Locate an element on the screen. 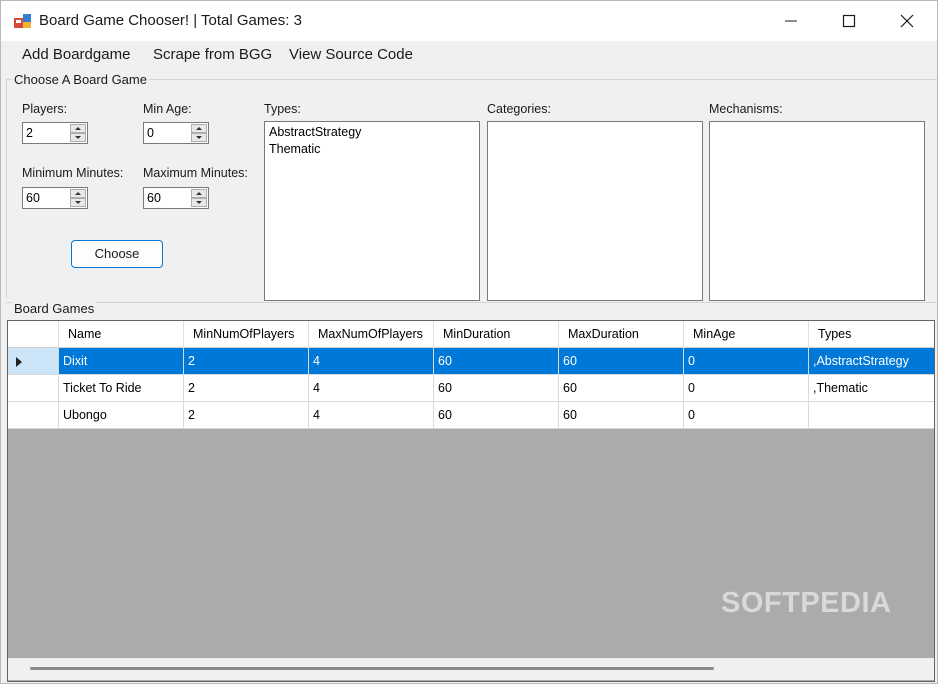 The width and height of the screenshot is (938, 684). app-icon is located at coordinates (22, 21).